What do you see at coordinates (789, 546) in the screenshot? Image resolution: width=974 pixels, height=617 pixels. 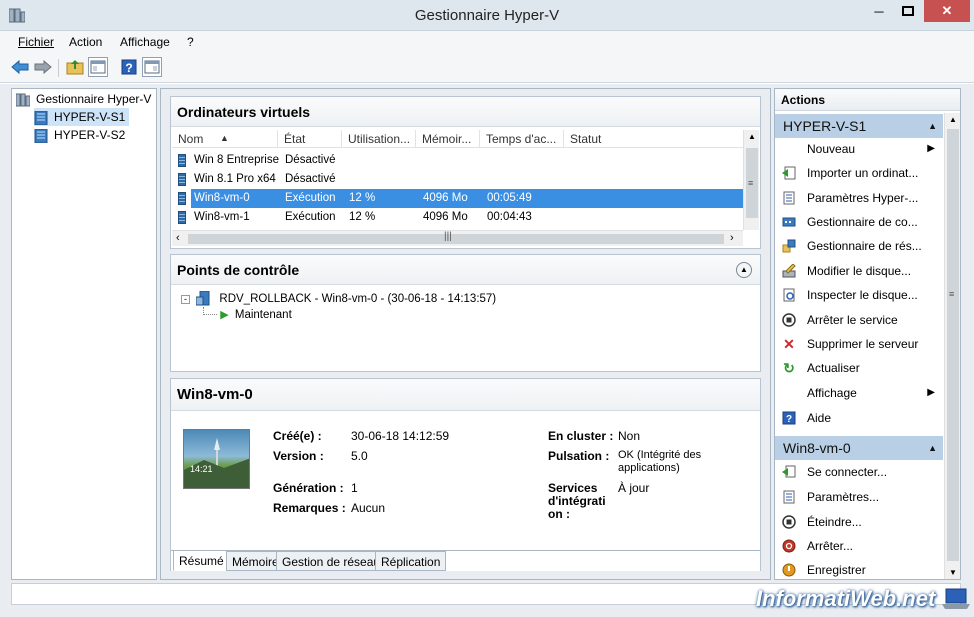 I see `shutdown-icon` at bounding box center [789, 546].